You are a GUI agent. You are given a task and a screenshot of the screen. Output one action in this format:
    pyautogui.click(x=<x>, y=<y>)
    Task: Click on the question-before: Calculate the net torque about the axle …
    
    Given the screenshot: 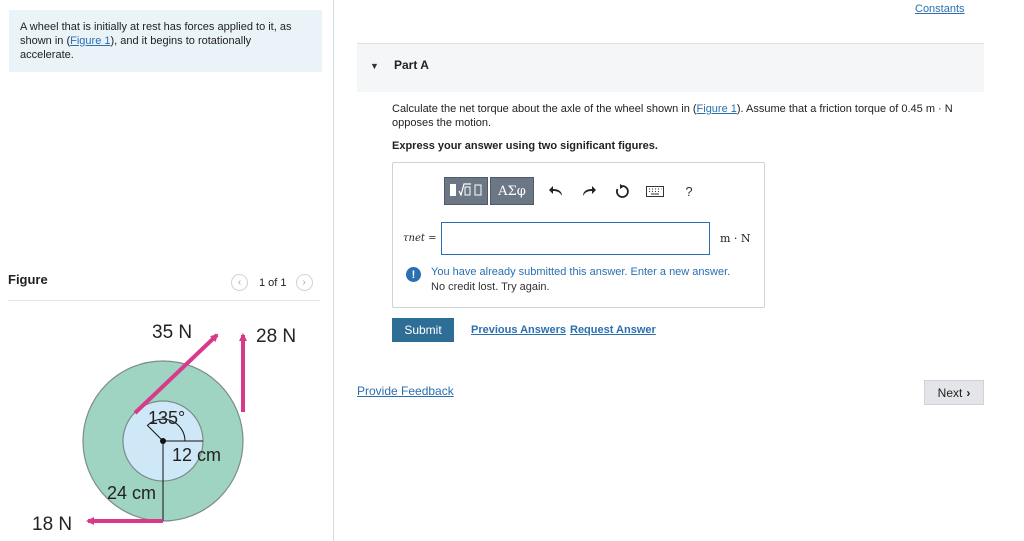 What is the action you would take?
    pyautogui.click(x=544, y=109)
    